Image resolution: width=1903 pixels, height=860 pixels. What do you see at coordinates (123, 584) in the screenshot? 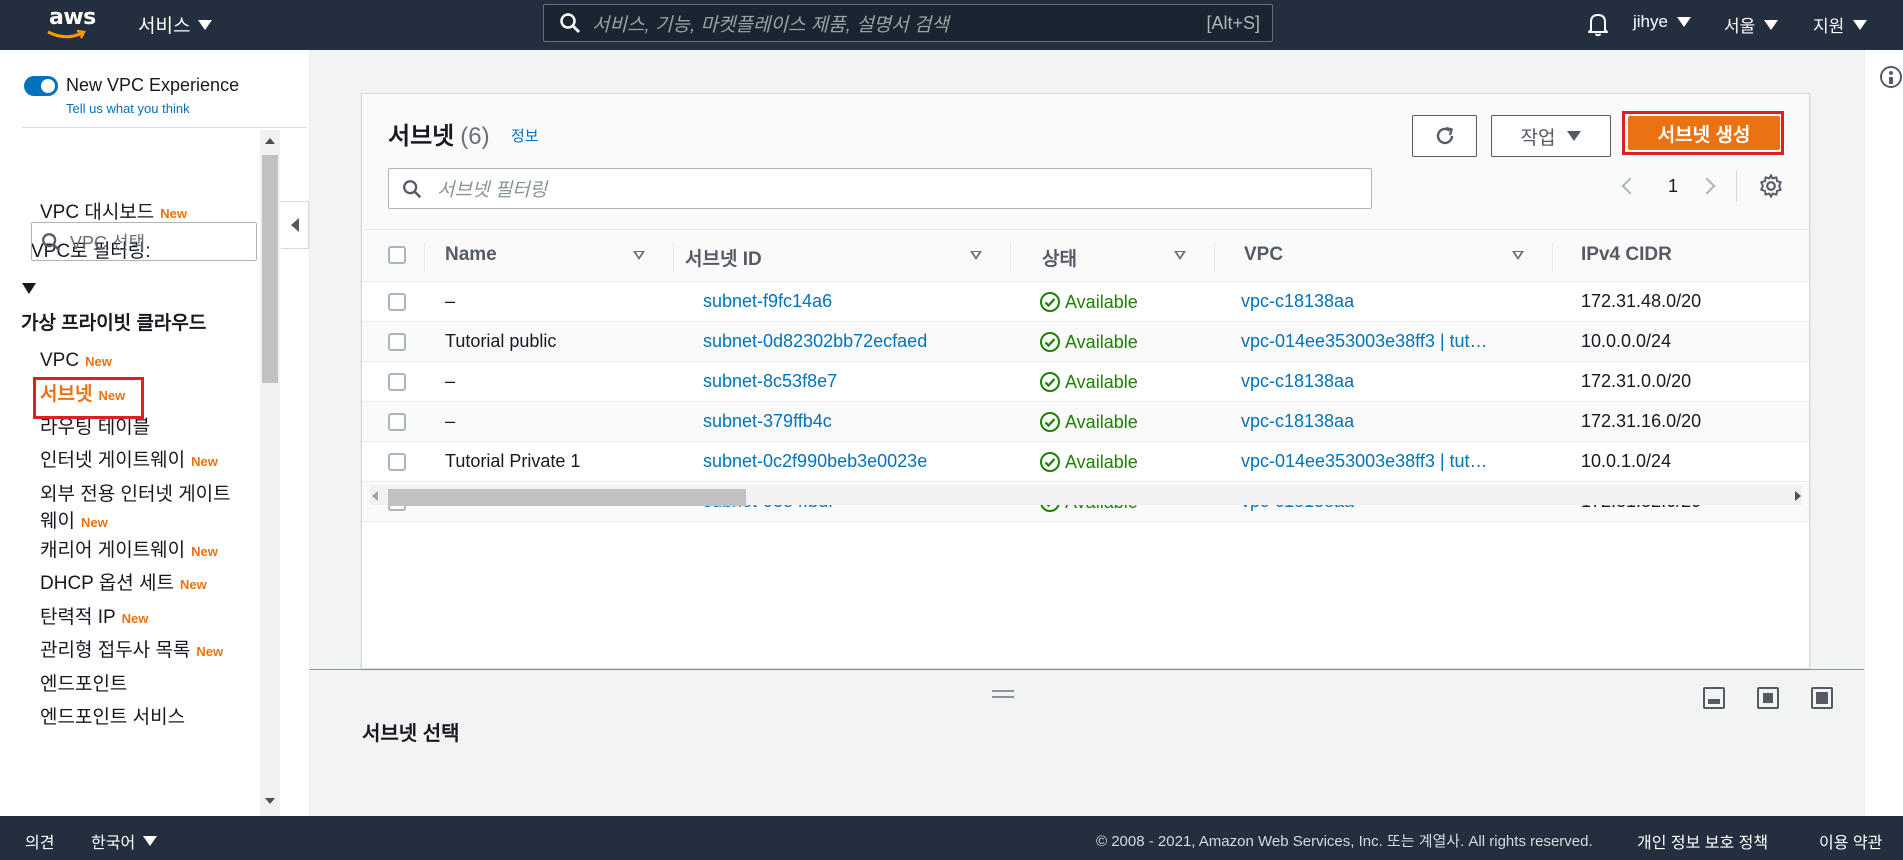
I see `sidebar-item-dhcp-options: DHCP 옵션 세트 New` at bounding box center [123, 584].